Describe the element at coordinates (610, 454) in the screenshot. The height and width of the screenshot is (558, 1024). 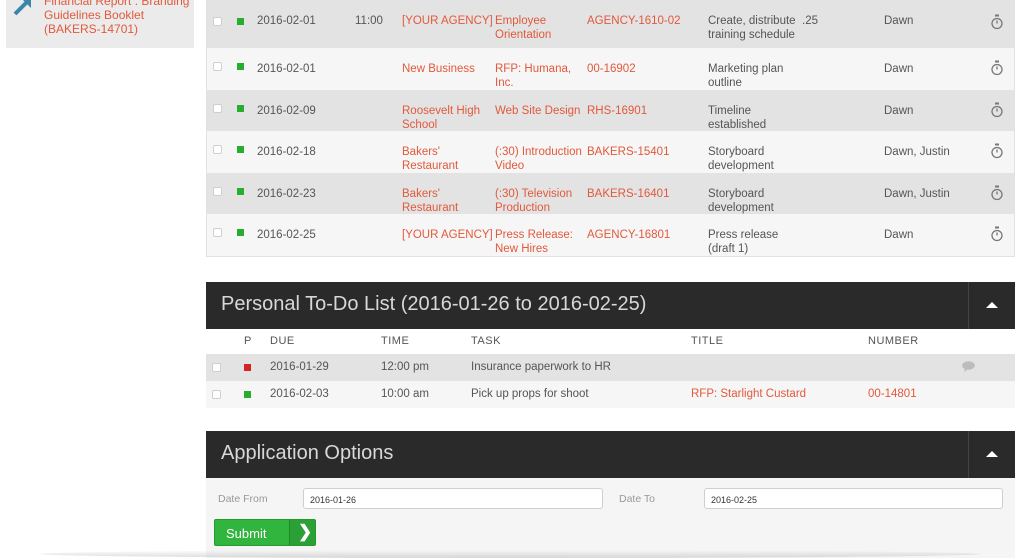
I see `options-panel-header: Application Options` at that location.